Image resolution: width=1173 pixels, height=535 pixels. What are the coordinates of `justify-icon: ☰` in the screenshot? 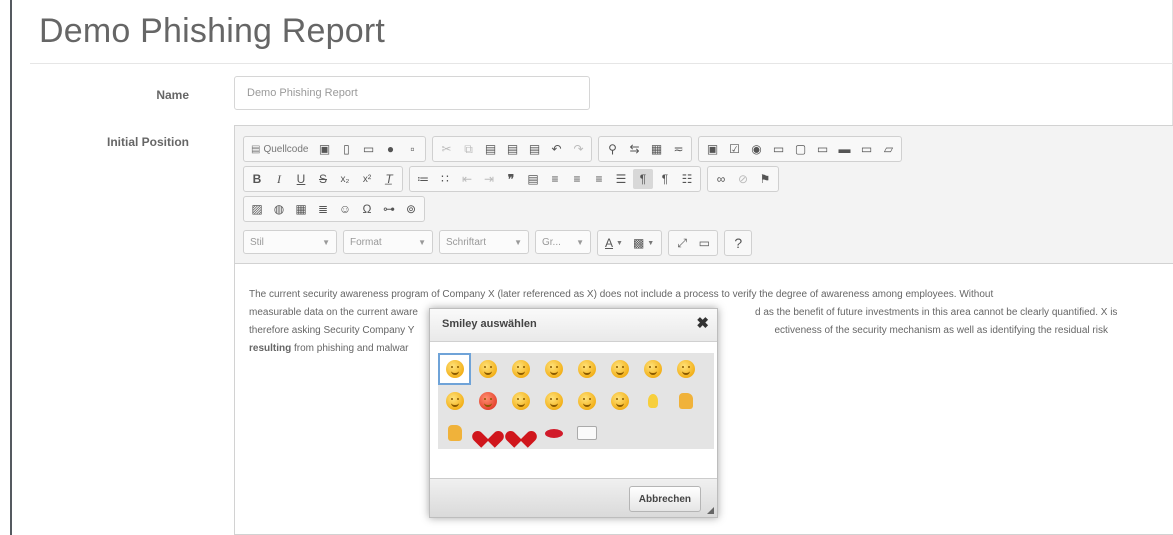 It's located at (621, 179).